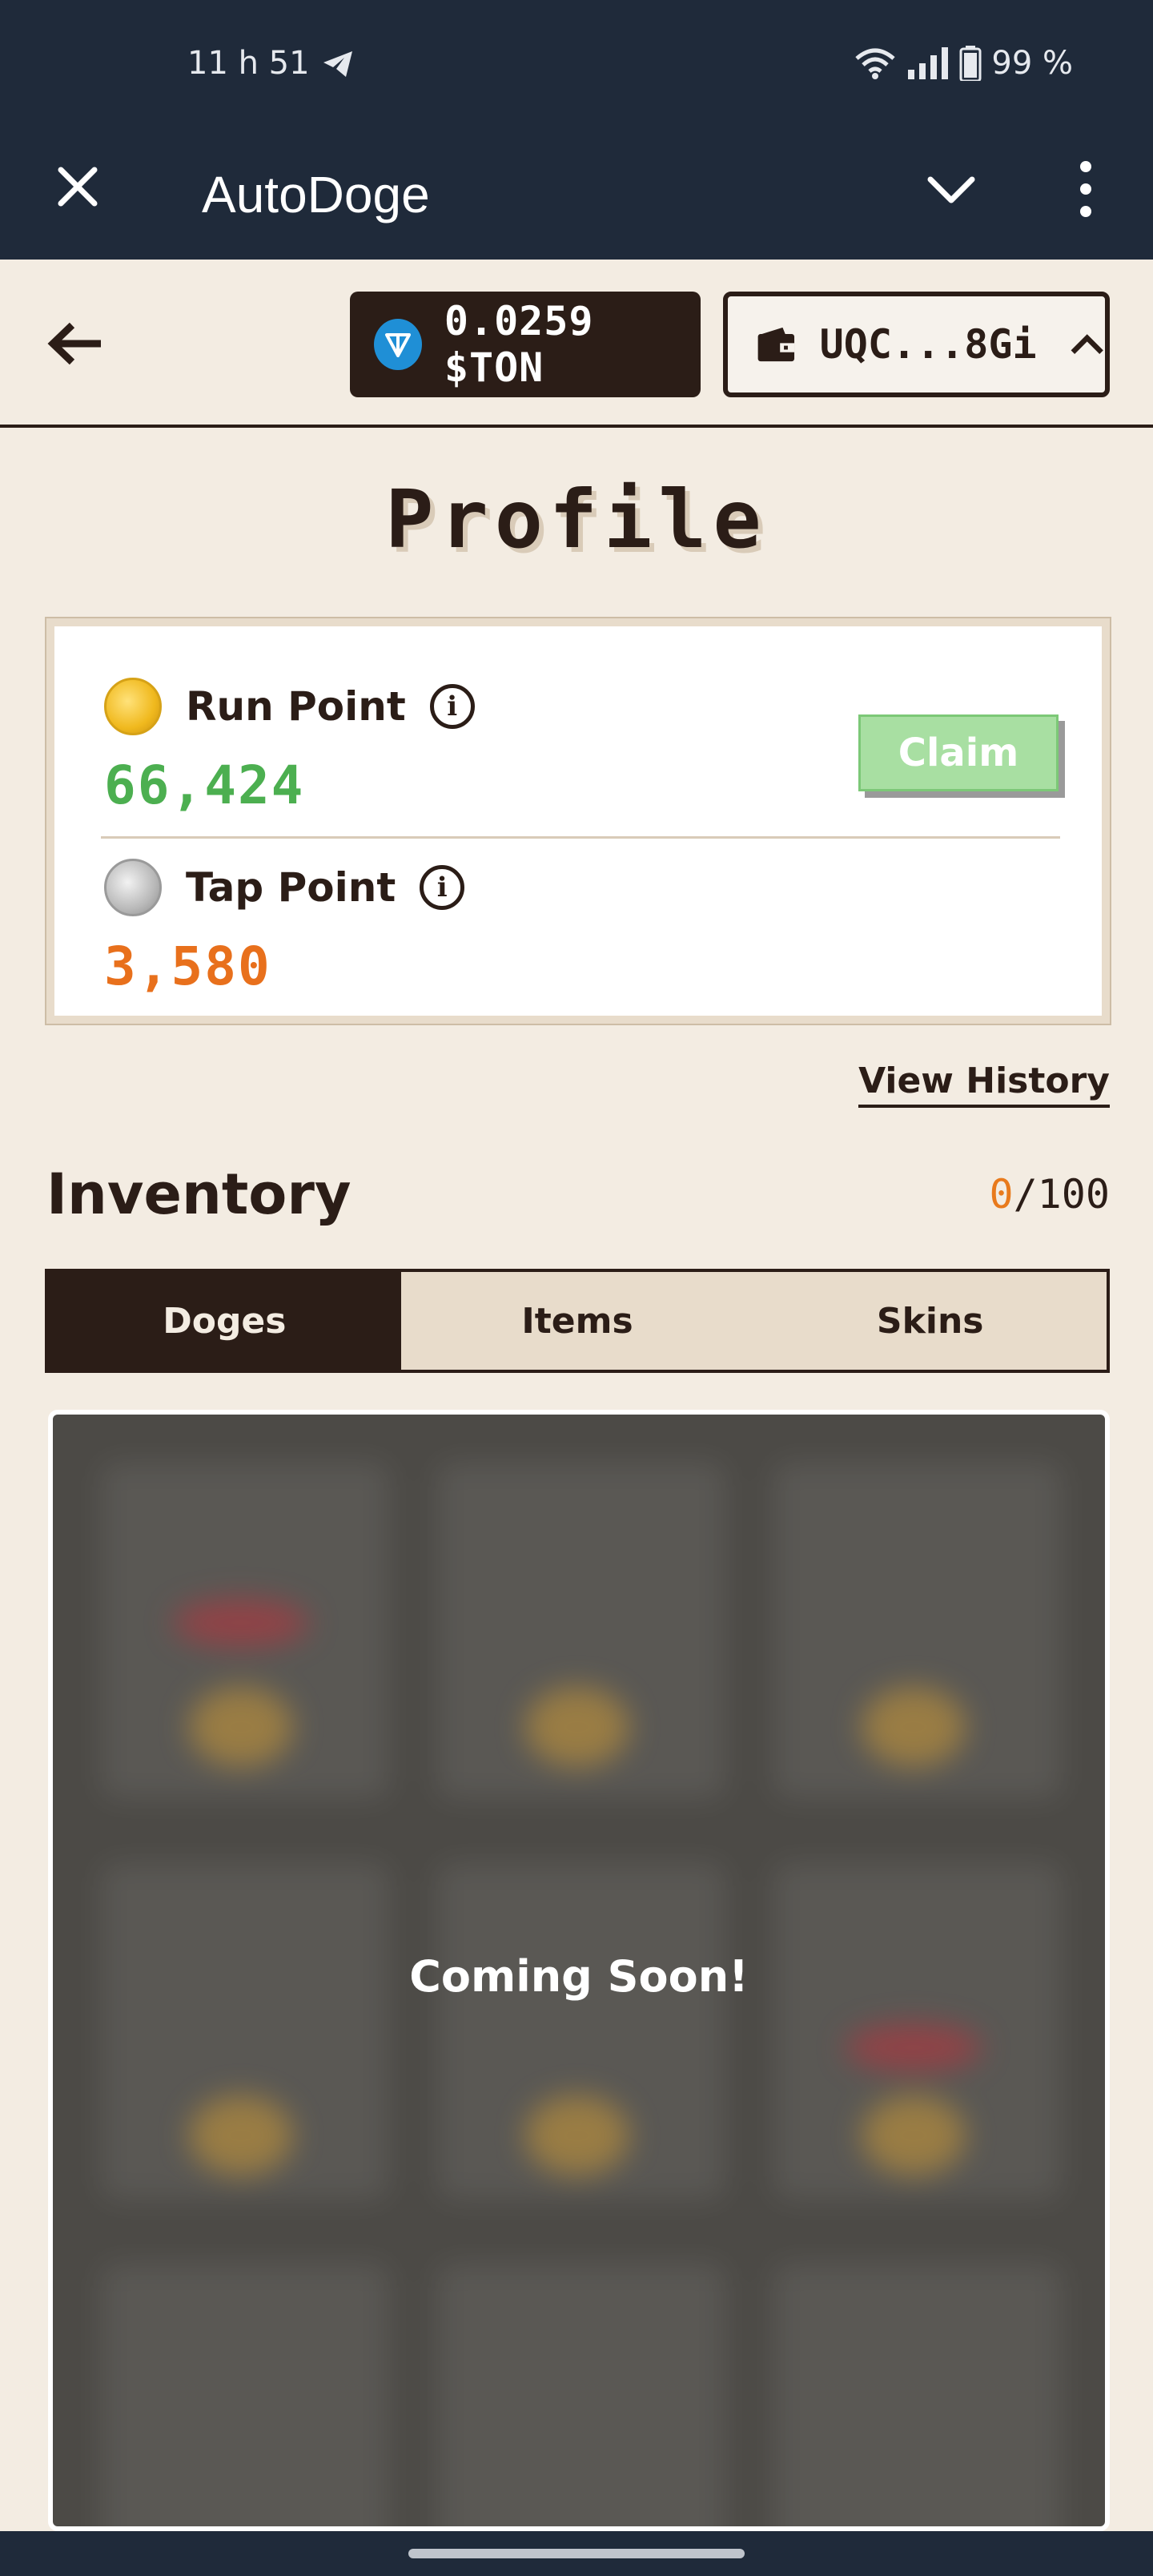 The image size is (1153, 2576). I want to click on top-nav: 0.0259 $TON UQC...8Gi, so click(576, 344).